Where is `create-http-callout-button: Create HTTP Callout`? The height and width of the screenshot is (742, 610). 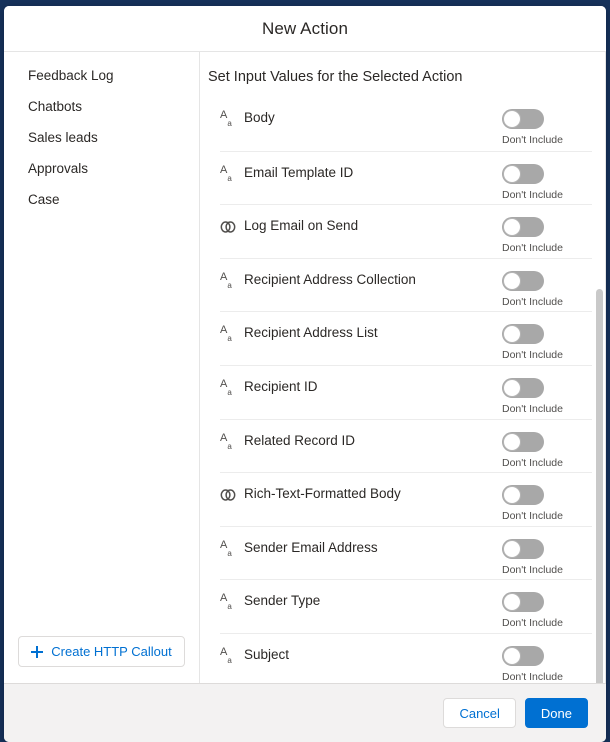
create-http-callout-button: Create HTTP Callout is located at coordinates (101, 651).